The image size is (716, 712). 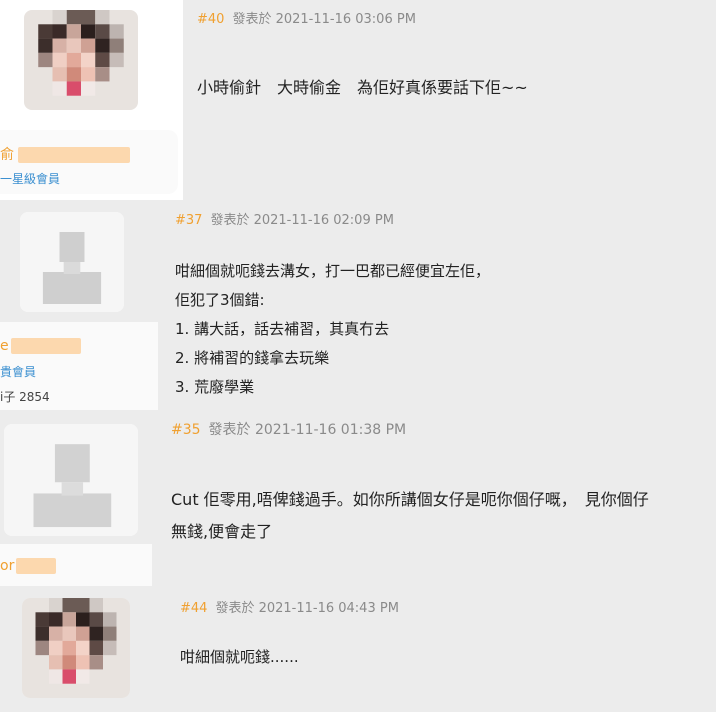 I want to click on author-panel-40: 俞 一星級會員, so click(x=91, y=100).